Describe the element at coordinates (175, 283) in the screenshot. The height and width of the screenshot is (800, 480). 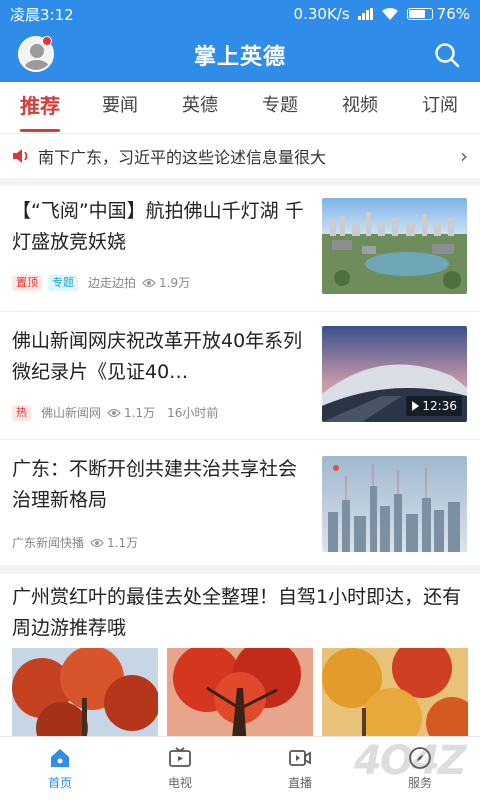
I see `view-count: 1.9万` at that location.